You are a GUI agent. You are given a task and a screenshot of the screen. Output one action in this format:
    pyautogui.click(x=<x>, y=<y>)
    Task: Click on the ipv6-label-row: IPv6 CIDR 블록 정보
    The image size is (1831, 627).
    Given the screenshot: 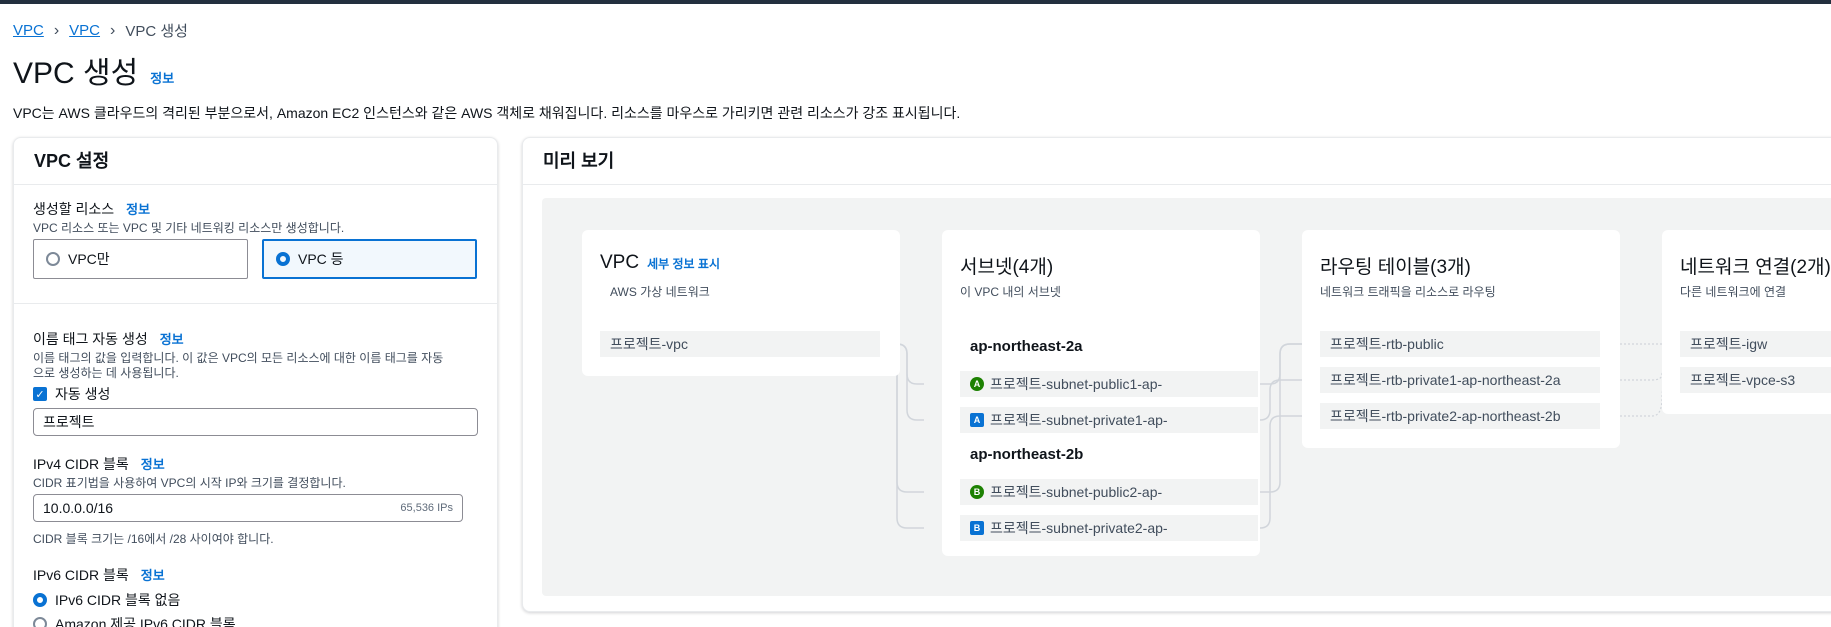 What is the action you would take?
    pyautogui.click(x=99, y=575)
    